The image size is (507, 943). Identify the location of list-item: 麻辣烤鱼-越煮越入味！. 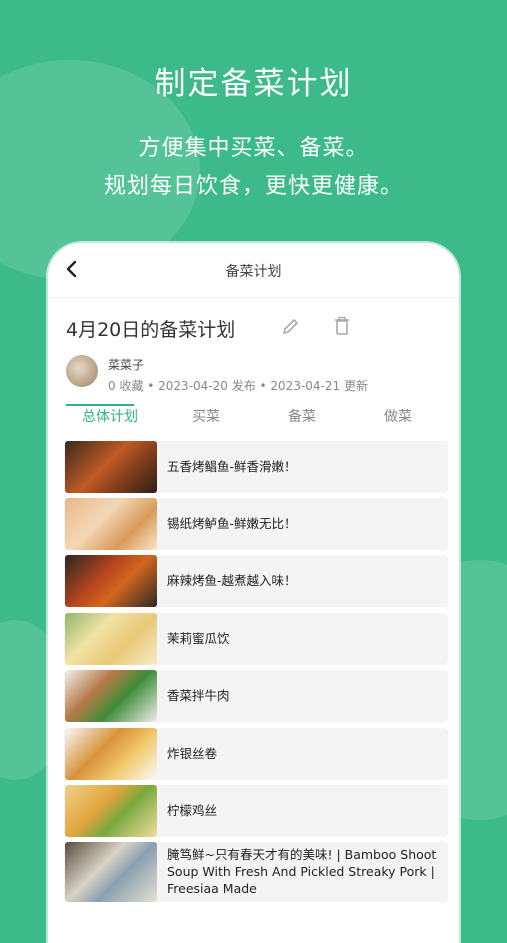
(256, 581).